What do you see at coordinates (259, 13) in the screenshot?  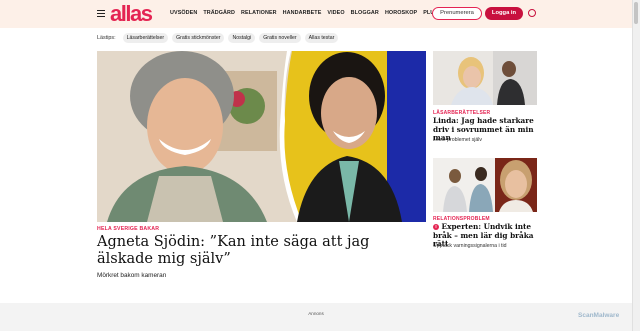 I see `nav-item-relationer: RELATIONER` at bounding box center [259, 13].